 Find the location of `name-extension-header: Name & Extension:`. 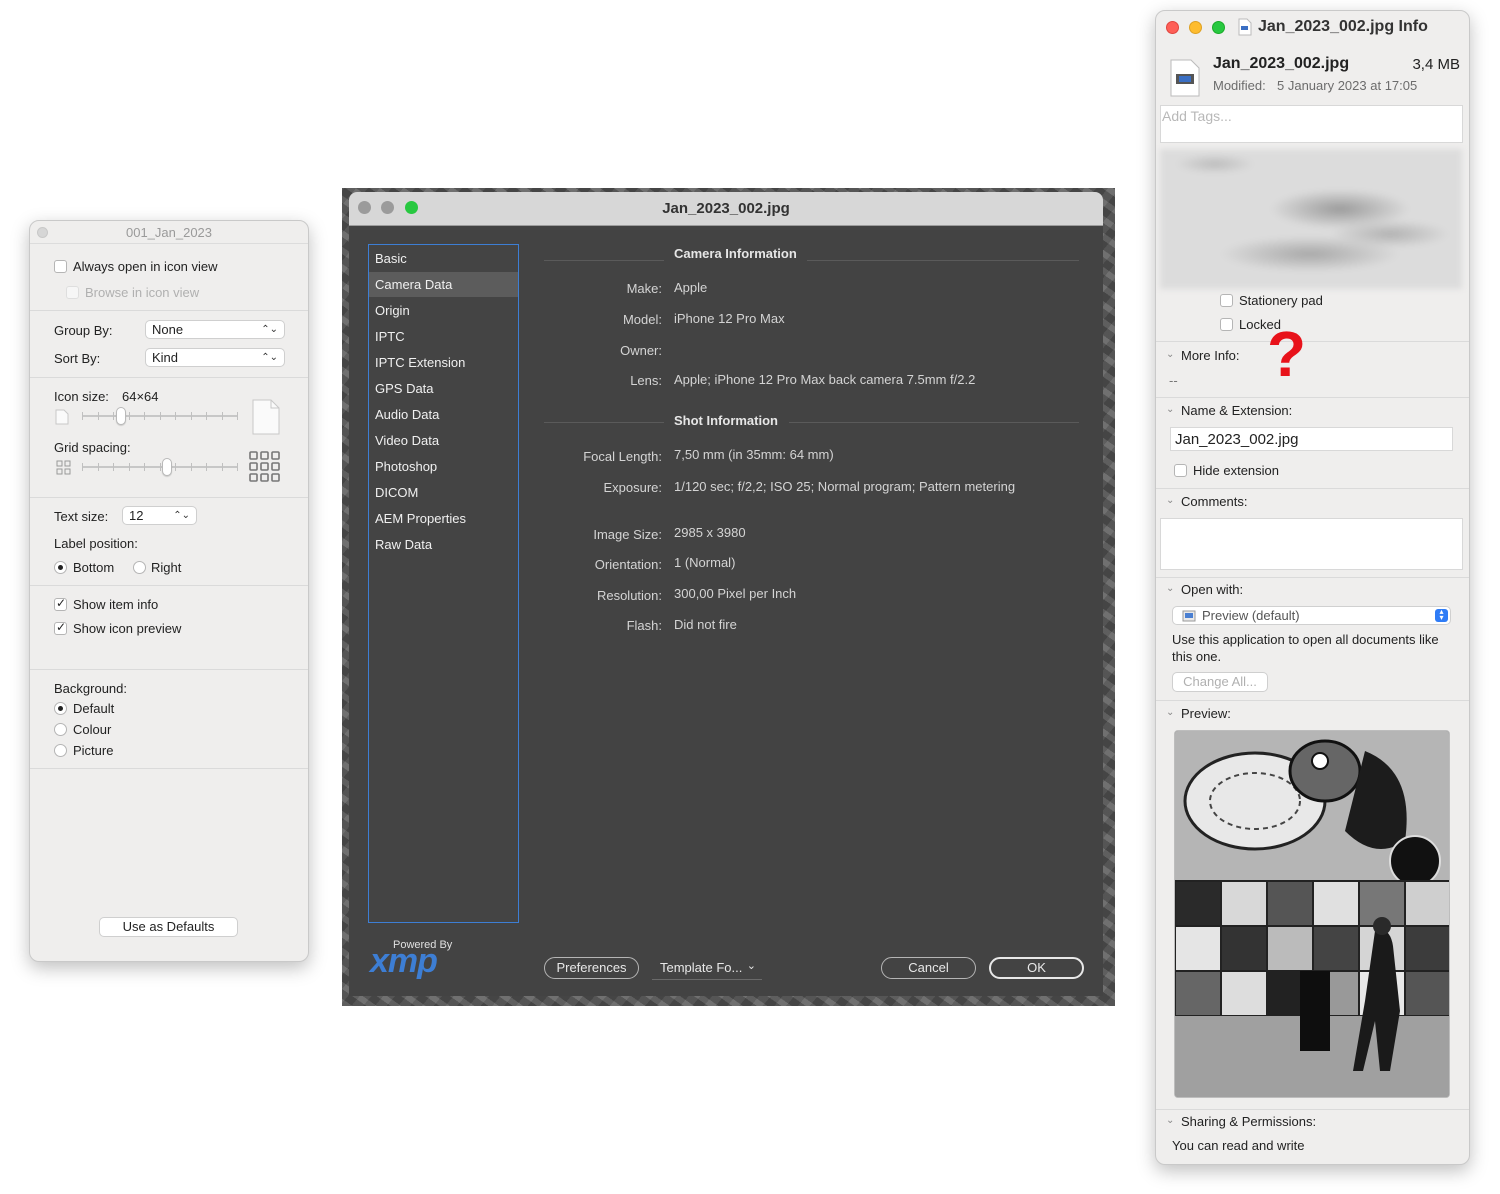

name-extension-header: Name & Extension: is located at coordinates (1236, 410).